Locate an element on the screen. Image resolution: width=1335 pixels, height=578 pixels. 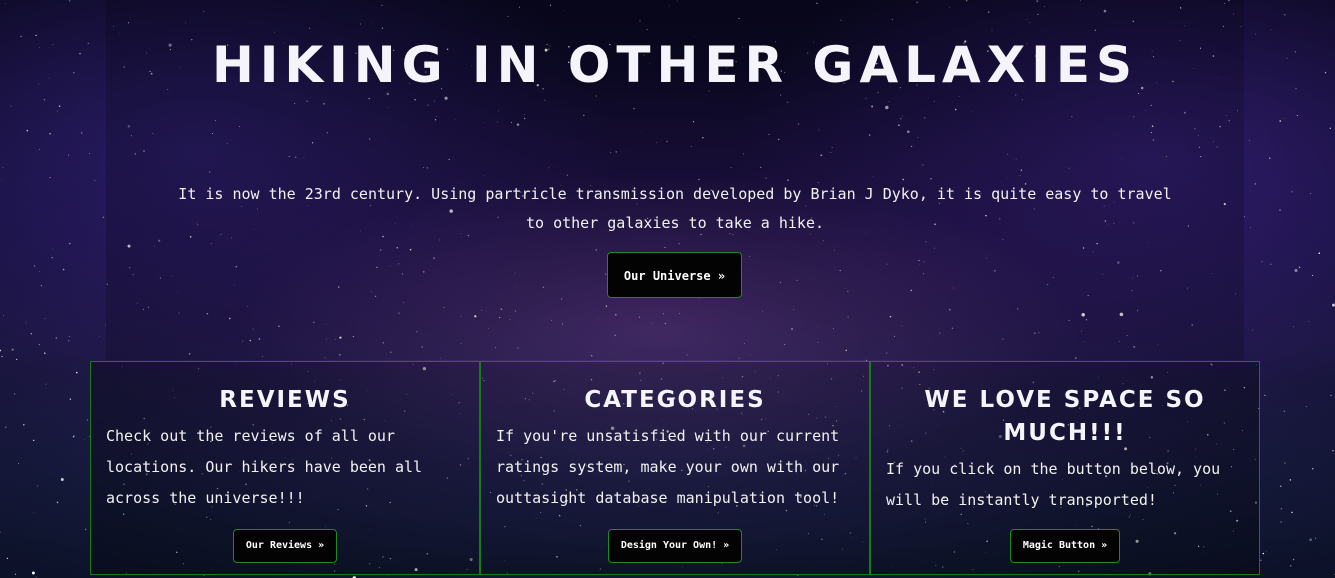
love-space-card-actions: Magic Button » is located at coordinates (1065, 546).